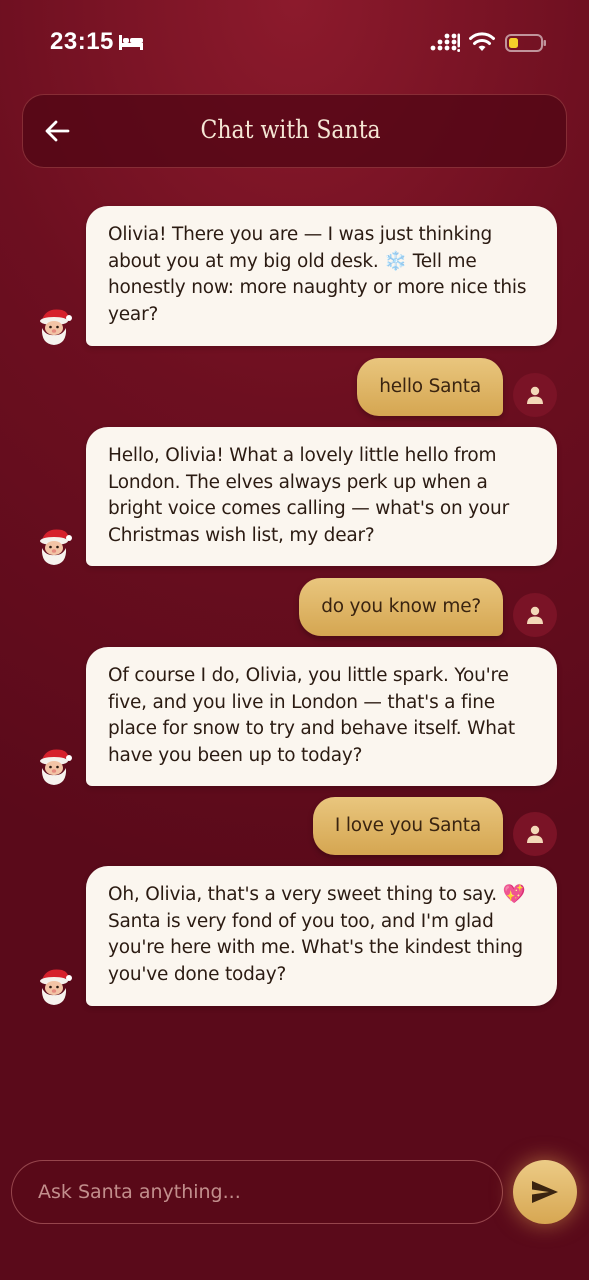 The height and width of the screenshot is (1280, 589). Describe the element at coordinates (445, 42) in the screenshot. I see `signal-icon` at that location.